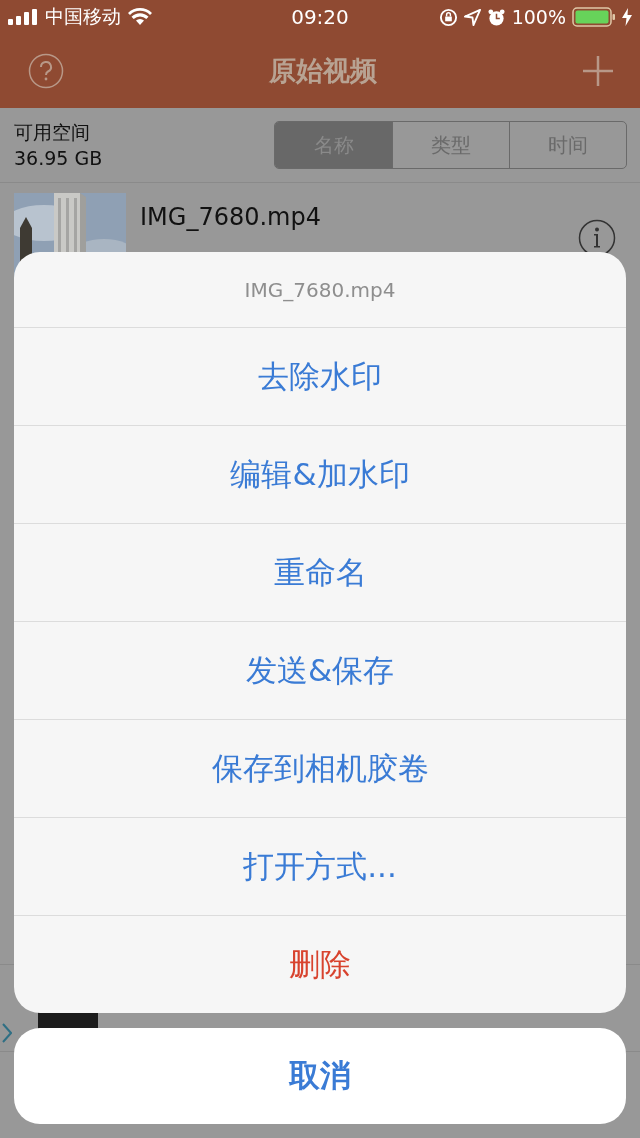 This screenshot has height=1138, width=640. Describe the element at coordinates (7, 1033) in the screenshot. I see `chevron-icon` at that location.